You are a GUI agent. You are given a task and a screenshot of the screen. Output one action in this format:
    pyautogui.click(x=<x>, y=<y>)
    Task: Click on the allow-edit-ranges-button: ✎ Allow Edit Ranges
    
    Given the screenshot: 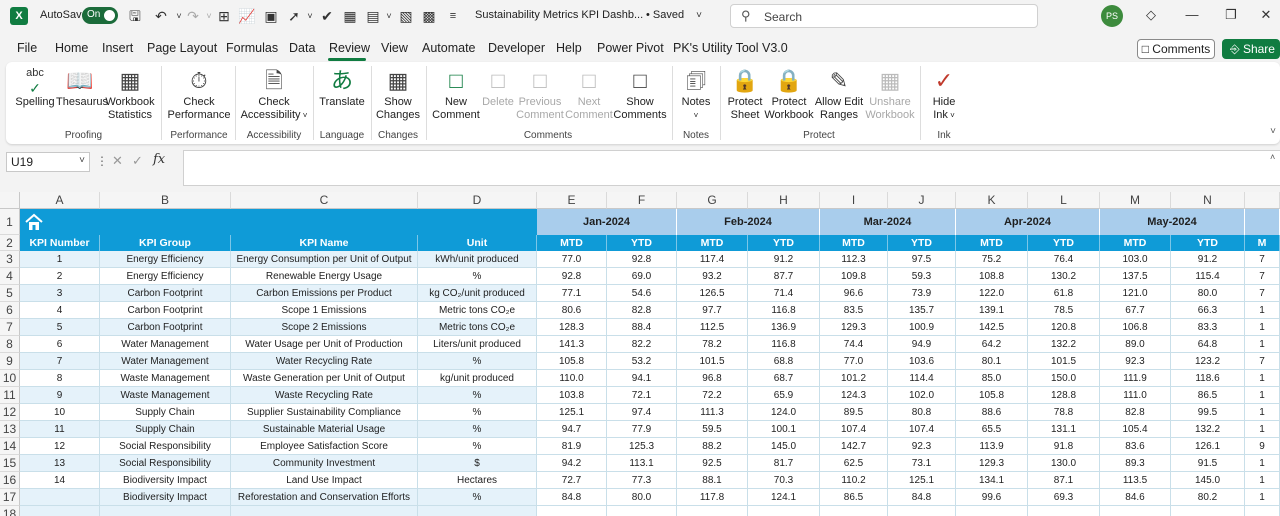 What is the action you would take?
    pyautogui.click(x=839, y=94)
    